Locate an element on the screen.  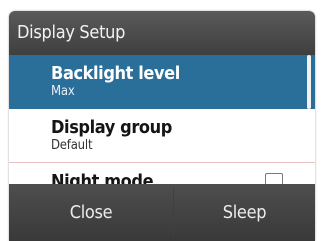
sleep-button: Sleep is located at coordinates (244, 212).